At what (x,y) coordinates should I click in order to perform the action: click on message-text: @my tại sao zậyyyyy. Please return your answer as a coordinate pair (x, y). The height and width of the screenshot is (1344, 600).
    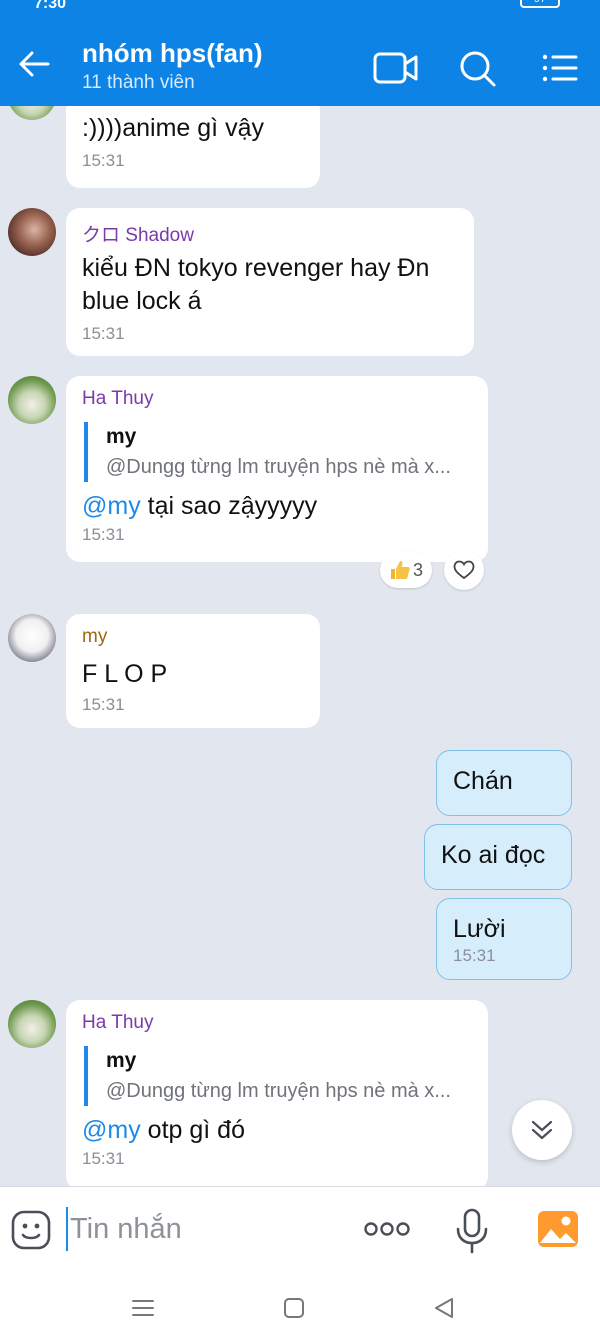
    Looking at the image, I should click on (277, 506).